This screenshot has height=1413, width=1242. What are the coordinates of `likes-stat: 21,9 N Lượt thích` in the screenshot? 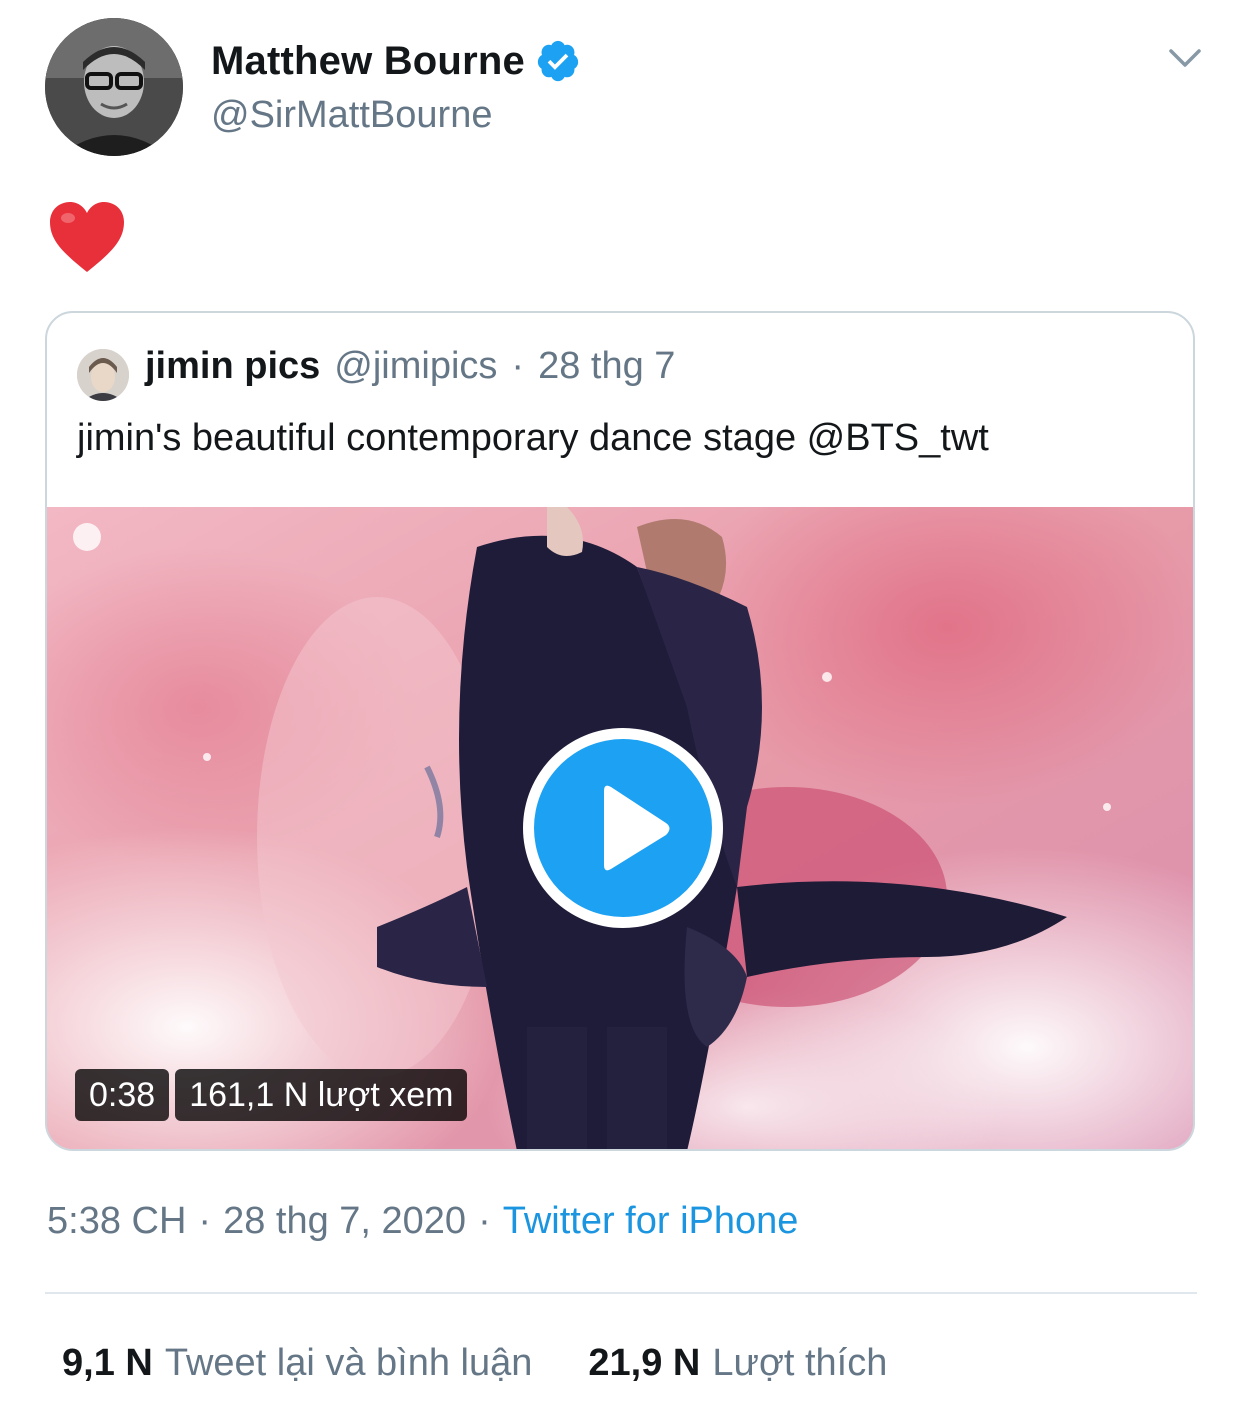 It's located at (737, 1363).